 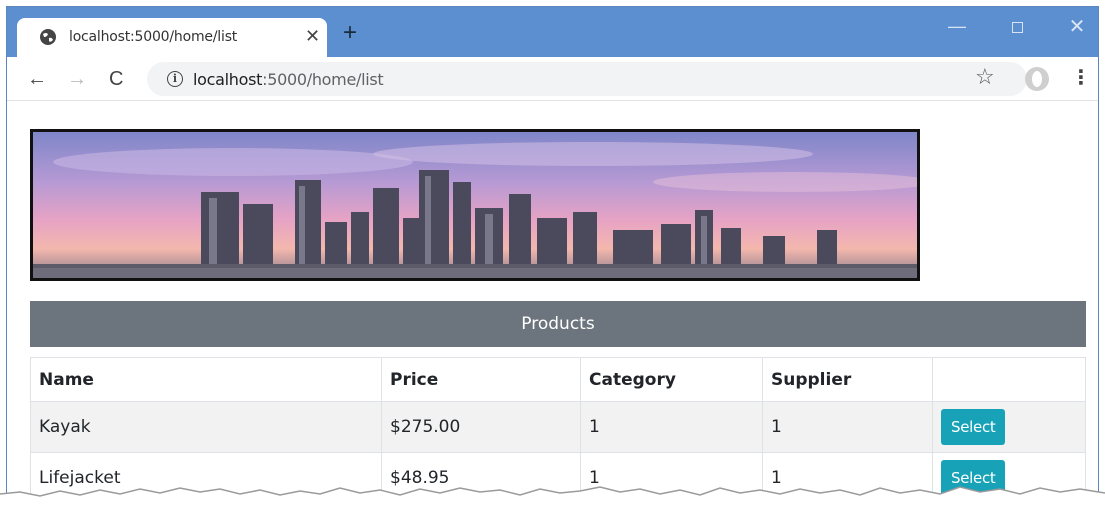 I want to click on globe-icon, so click(x=48, y=37).